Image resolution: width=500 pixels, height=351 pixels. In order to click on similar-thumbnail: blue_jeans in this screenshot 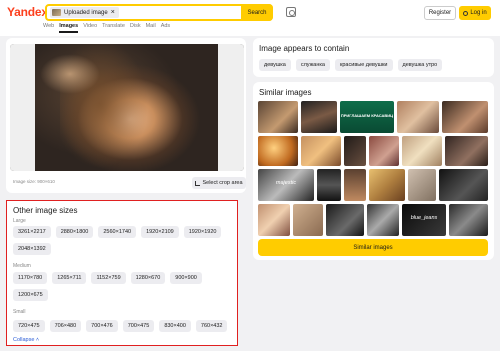, I will do `click(424, 220)`.